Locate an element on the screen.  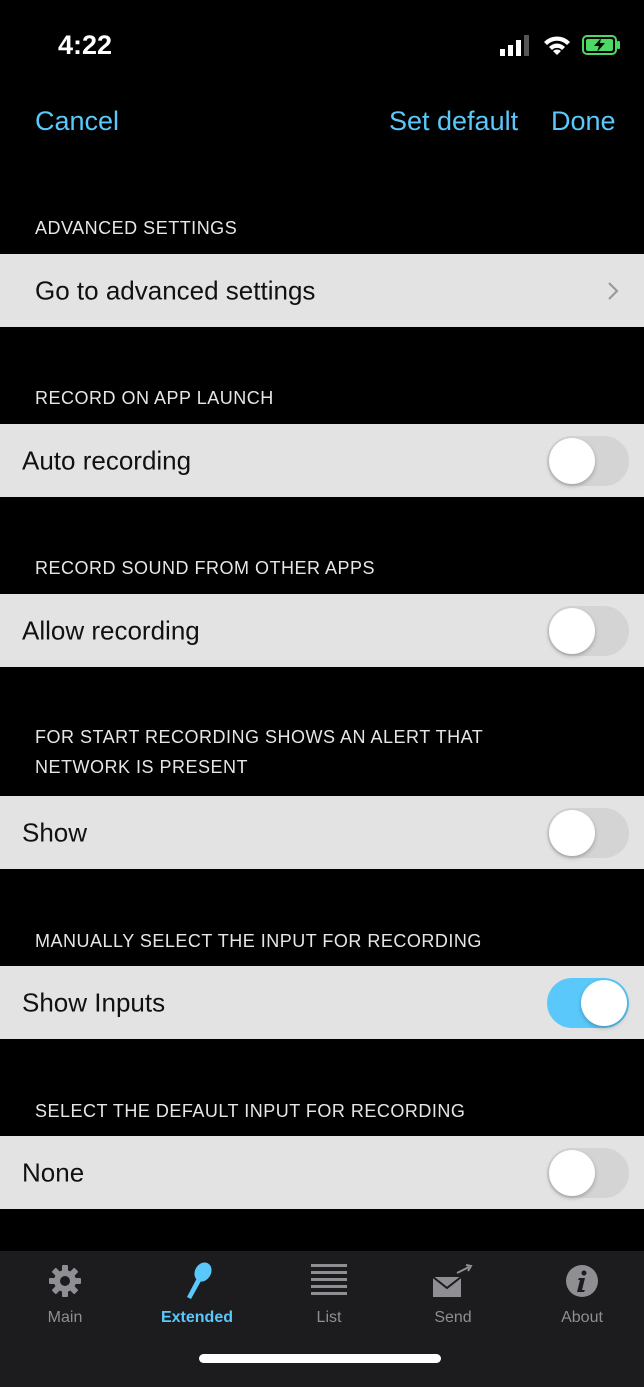
go-to-advanced-settings-row: Go to advanced settings is located at coordinates (322, 290).